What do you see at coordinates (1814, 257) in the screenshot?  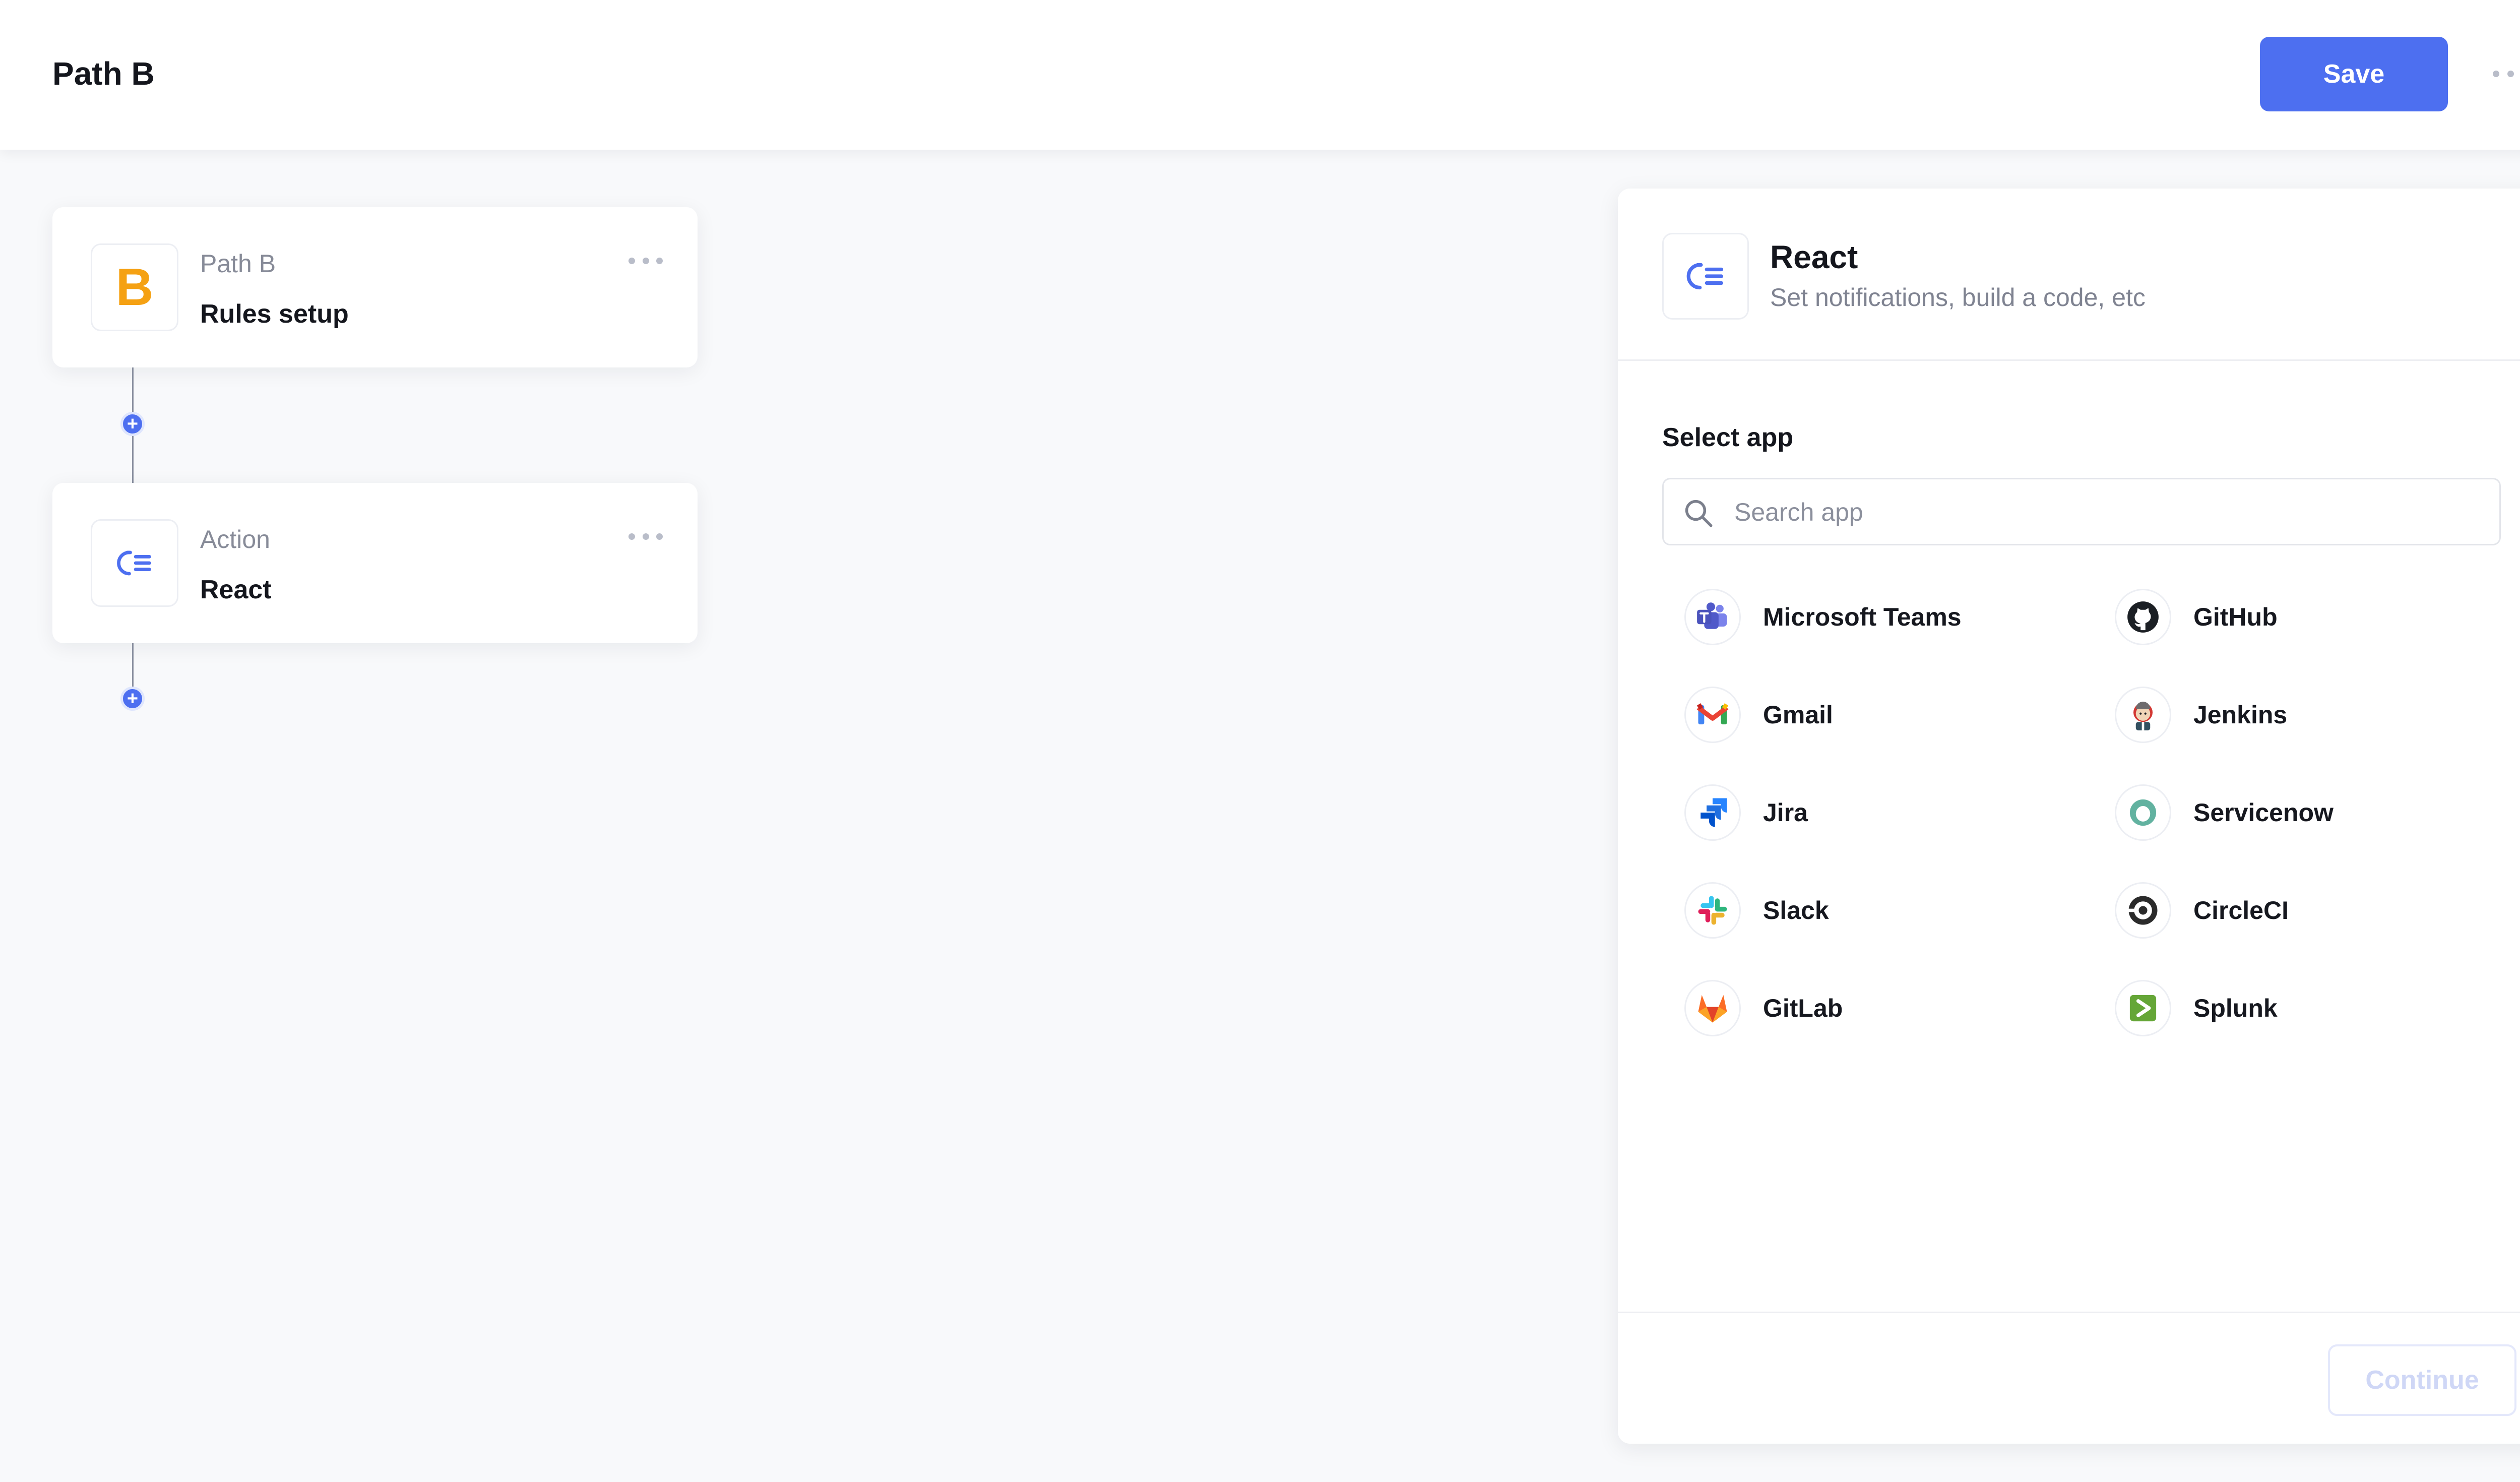 I see `panel-title: React` at bounding box center [1814, 257].